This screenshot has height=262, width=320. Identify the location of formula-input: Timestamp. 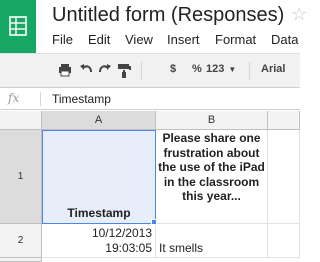
(81, 99).